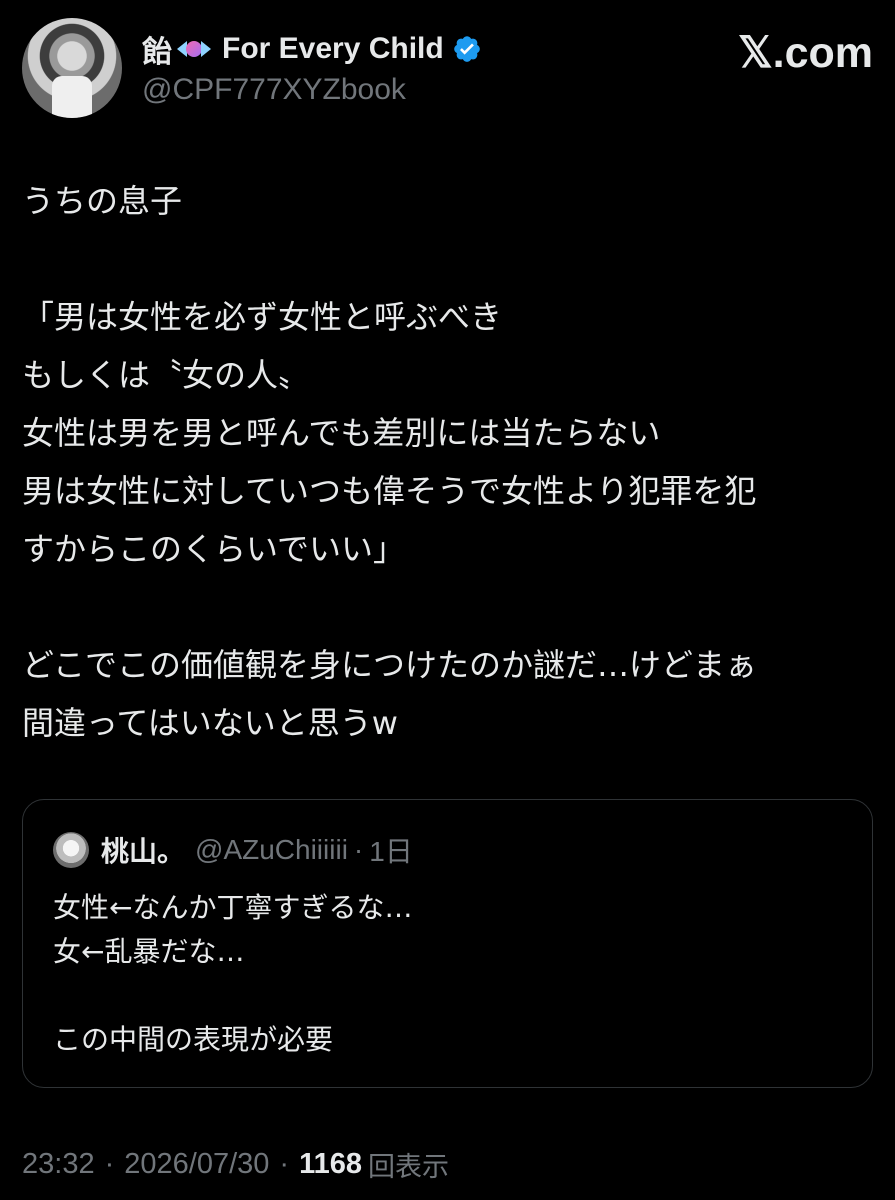 This screenshot has width=895, height=1200. What do you see at coordinates (58, 1163) in the screenshot?
I see `tweet-time: 23:32` at bounding box center [58, 1163].